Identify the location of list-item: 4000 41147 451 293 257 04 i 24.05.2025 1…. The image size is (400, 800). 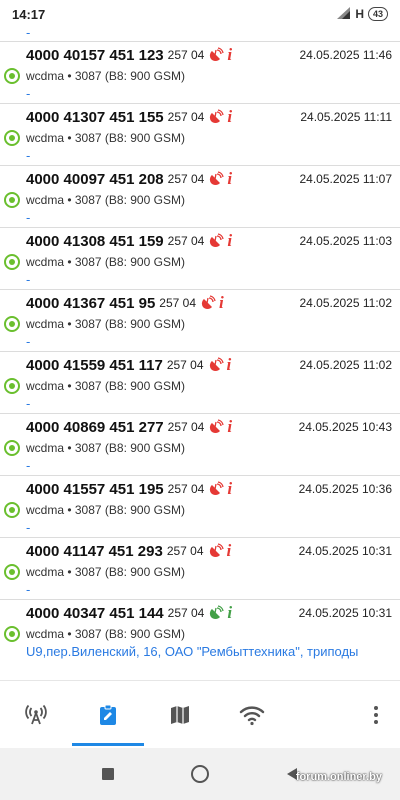
(200, 569).